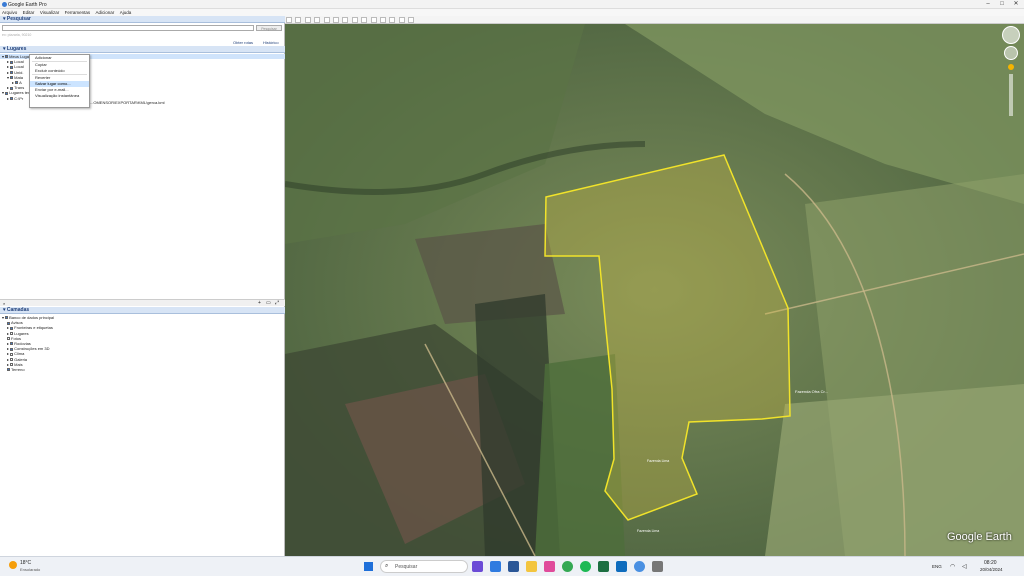  I want to click on ctx-snapshot: Visualização instantânea, so click(59, 96).